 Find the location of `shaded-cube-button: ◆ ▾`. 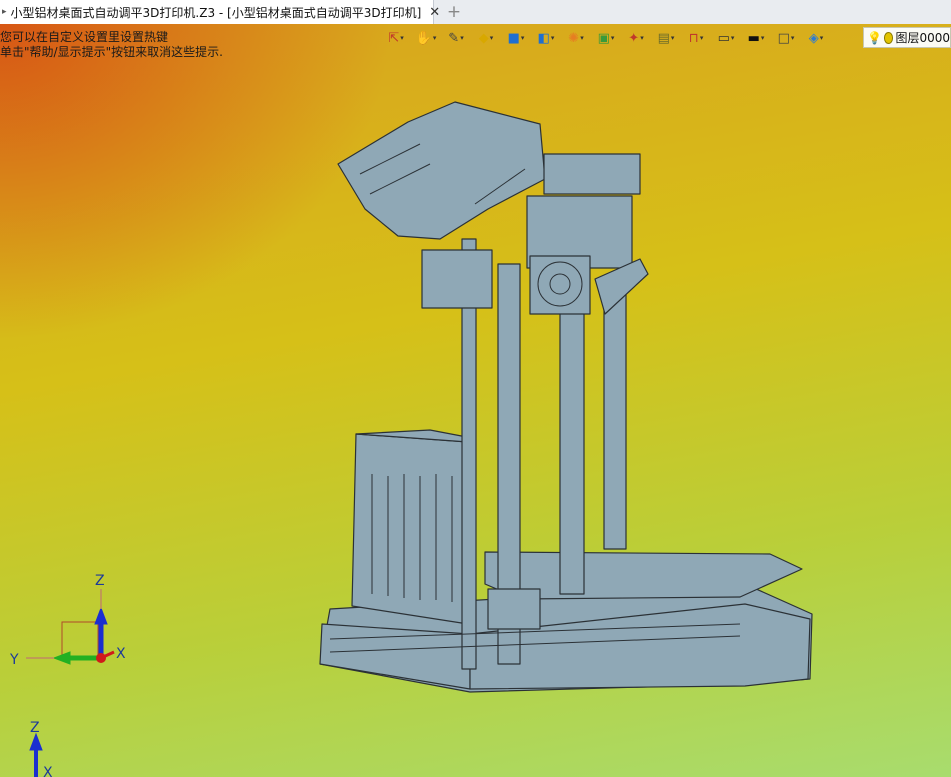

shaded-cube-button: ◆ ▾ is located at coordinates (486, 38).